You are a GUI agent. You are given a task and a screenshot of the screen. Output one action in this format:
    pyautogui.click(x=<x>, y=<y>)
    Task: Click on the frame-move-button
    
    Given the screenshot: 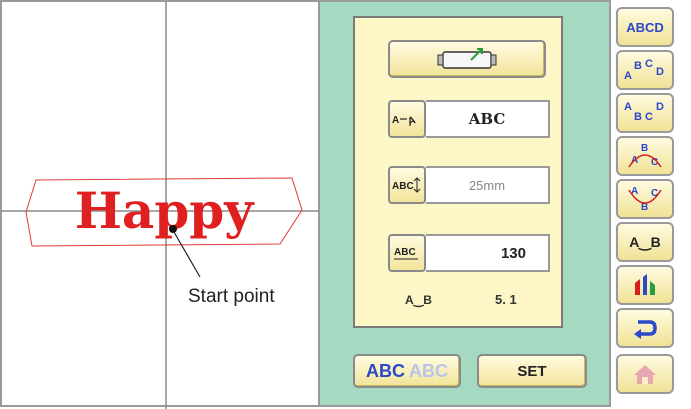 What is the action you would take?
    pyautogui.click(x=467, y=59)
    